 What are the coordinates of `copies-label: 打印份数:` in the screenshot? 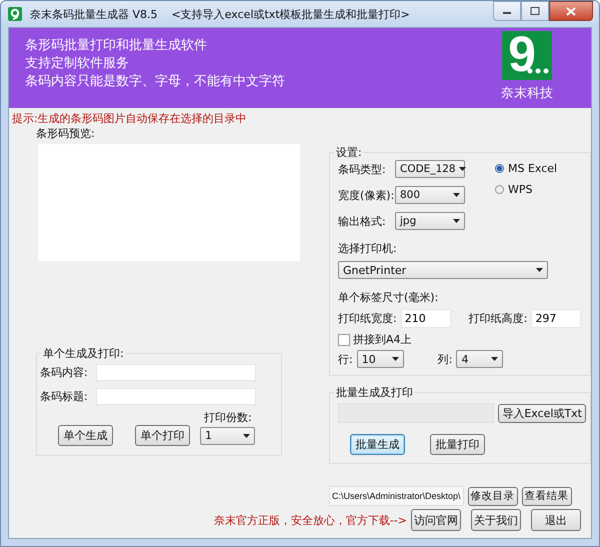 It's located at (228, 417).